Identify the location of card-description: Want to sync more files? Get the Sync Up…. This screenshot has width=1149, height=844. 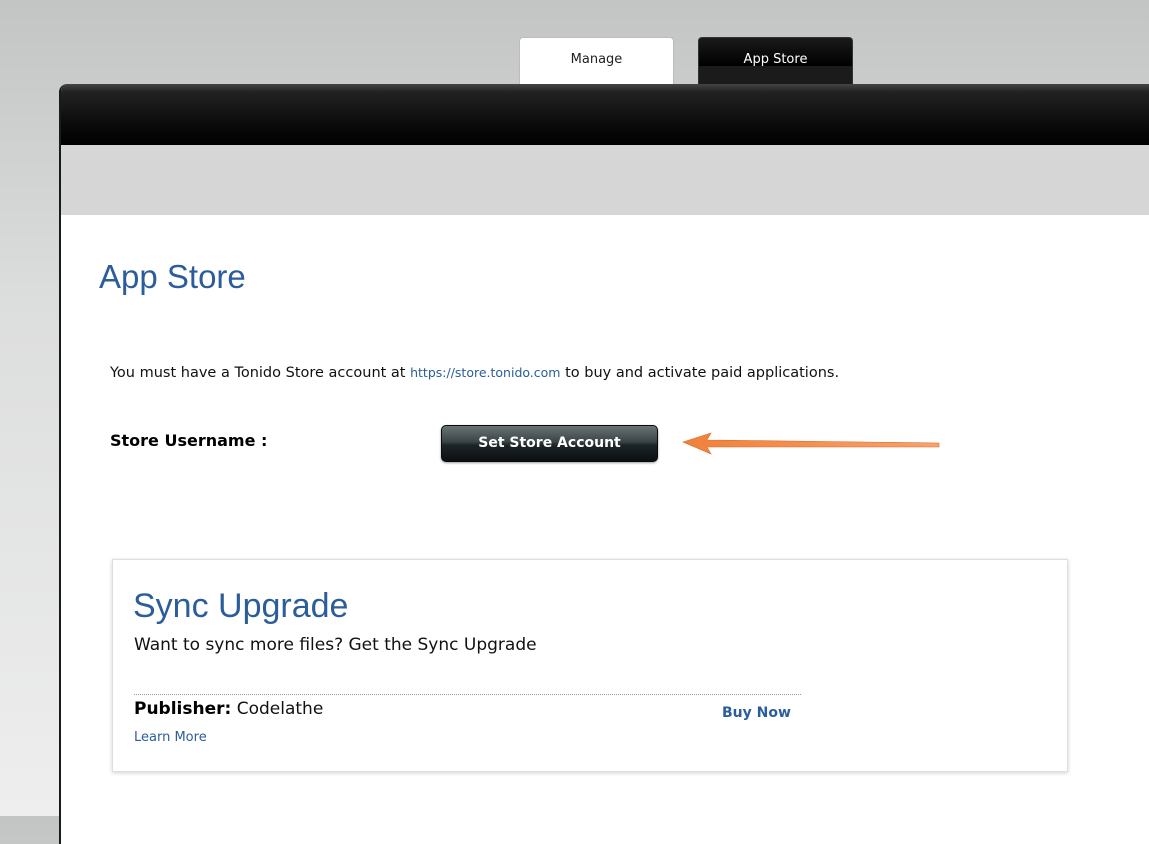
(335, 645).